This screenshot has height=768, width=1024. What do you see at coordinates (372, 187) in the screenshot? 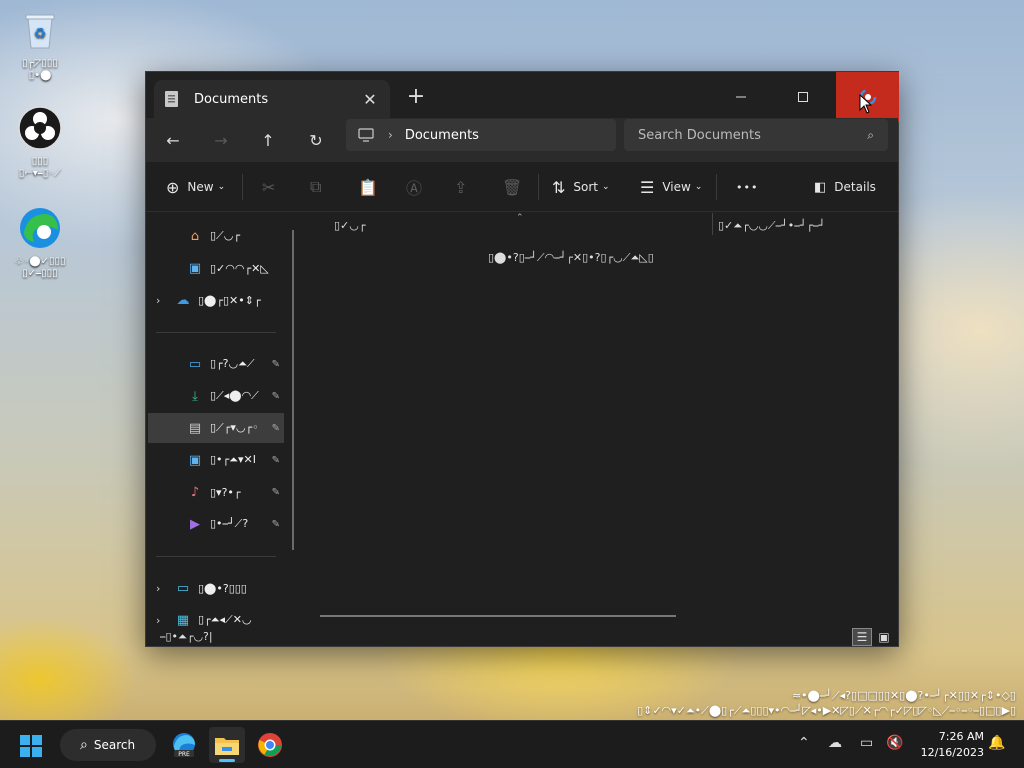
I see `paste-button: 📋` at bounding box center [372, 187].